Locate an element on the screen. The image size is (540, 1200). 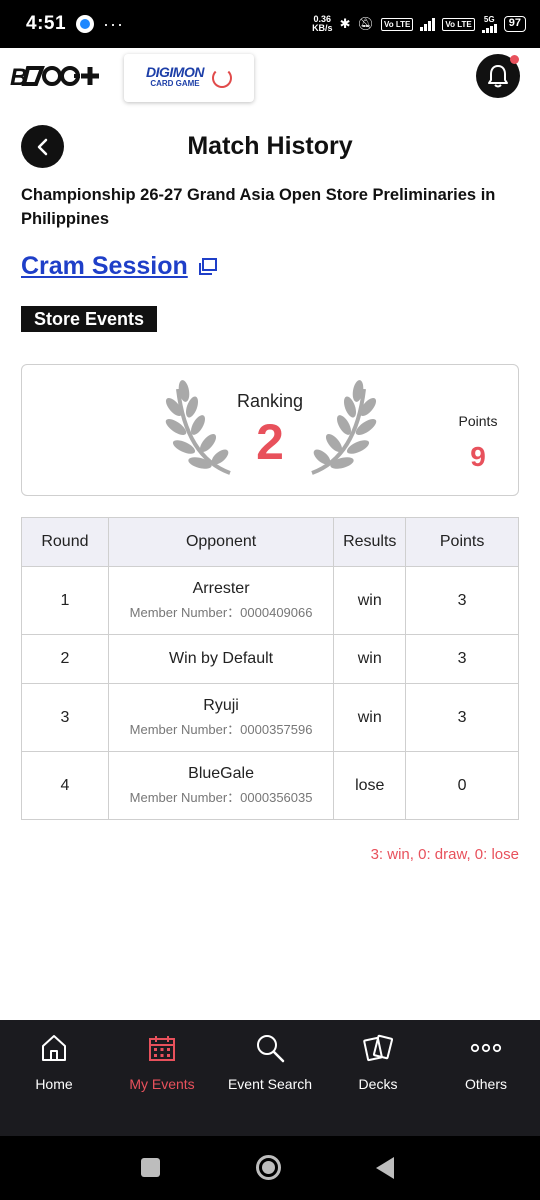
opponent-cell: Arrester Member Number：0000409066 is located at coordinates (221, 600).